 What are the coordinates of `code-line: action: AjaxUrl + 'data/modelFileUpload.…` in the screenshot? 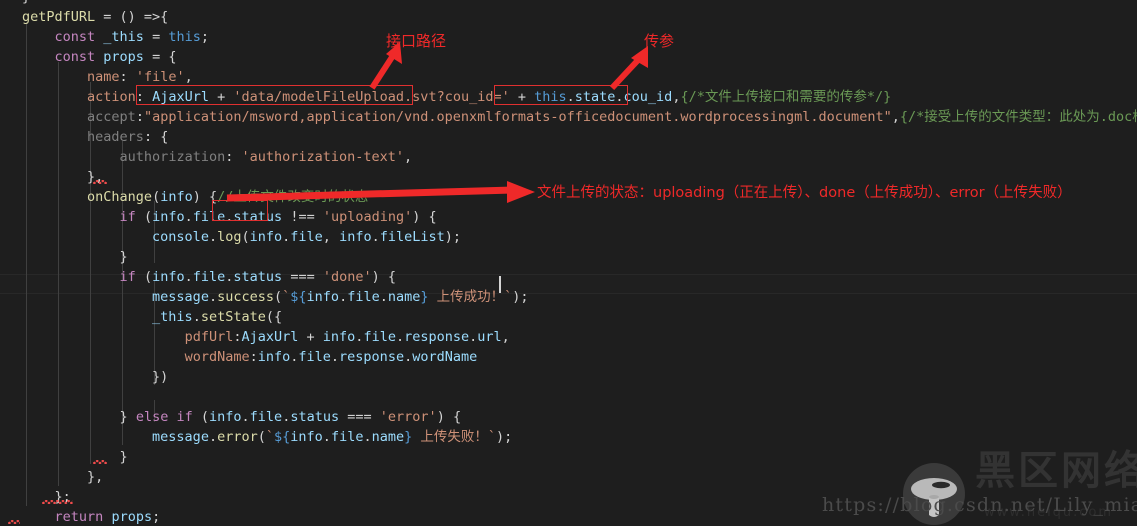 It's located at (489, 97).